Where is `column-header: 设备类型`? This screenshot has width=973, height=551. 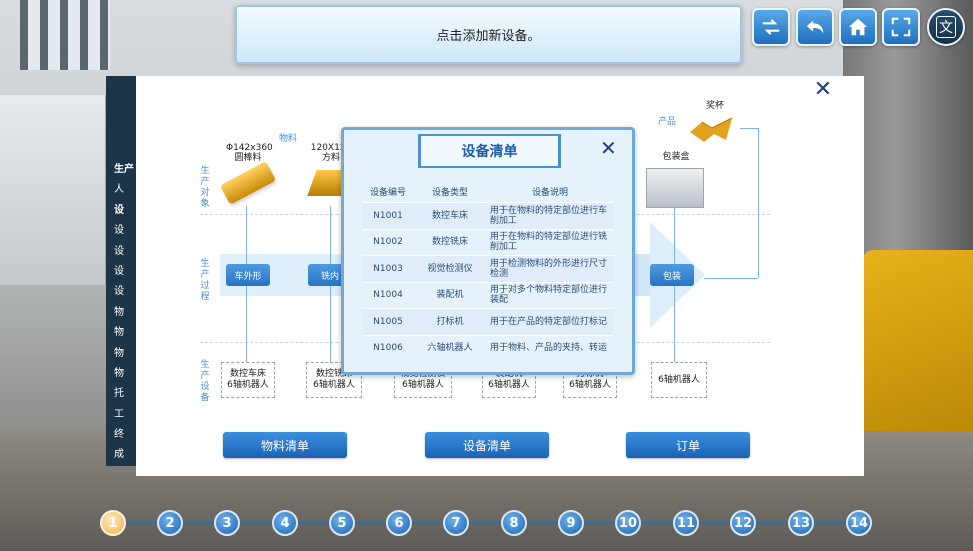 column-header: 设备类型 is located at coordinates (450, 191).